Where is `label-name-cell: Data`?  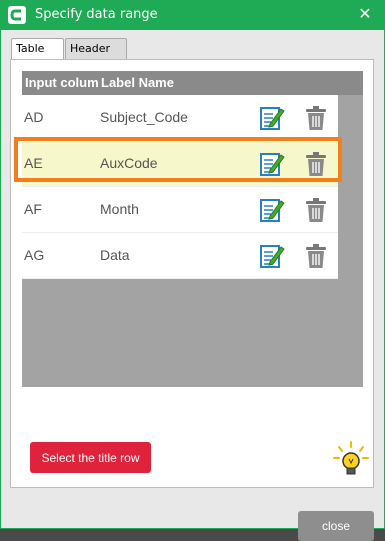 label-name-cell: Data is located at coordinates (115, 255).